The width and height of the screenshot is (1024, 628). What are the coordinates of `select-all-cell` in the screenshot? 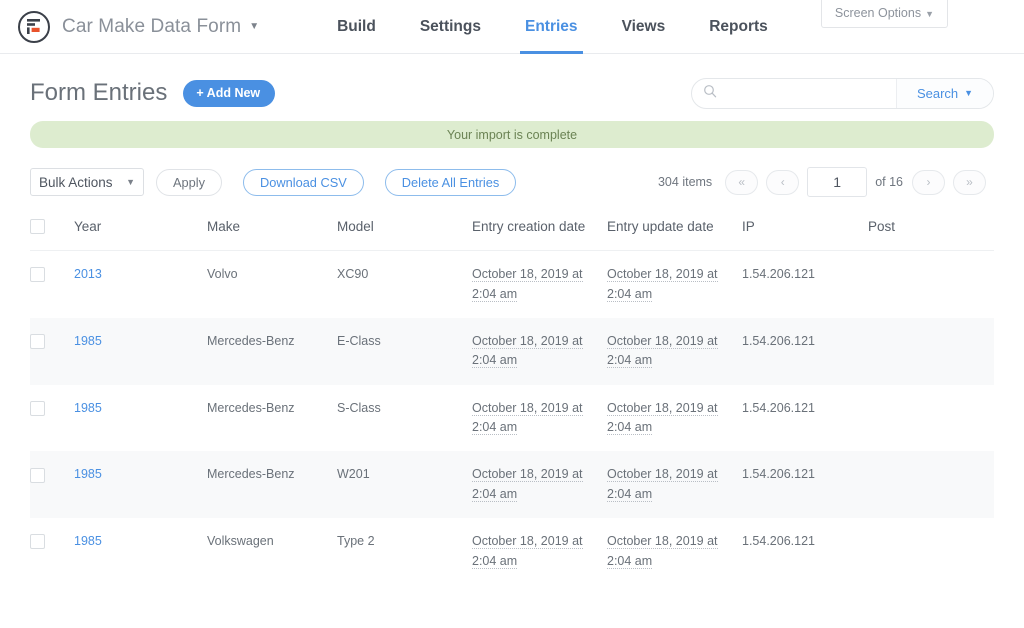 It's located at (52, 233).